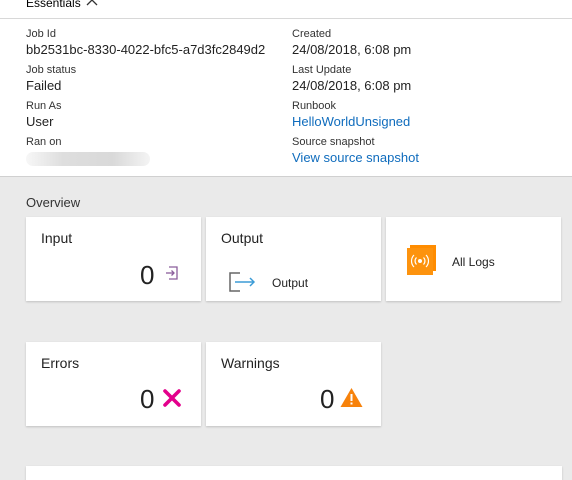 Image resolution: width=572 pixels, height=480 pixels. What do you see at coordinates (57, 238) in the screenshot?
I see `input-tile-title: Input` at bounding box center [57, 238].